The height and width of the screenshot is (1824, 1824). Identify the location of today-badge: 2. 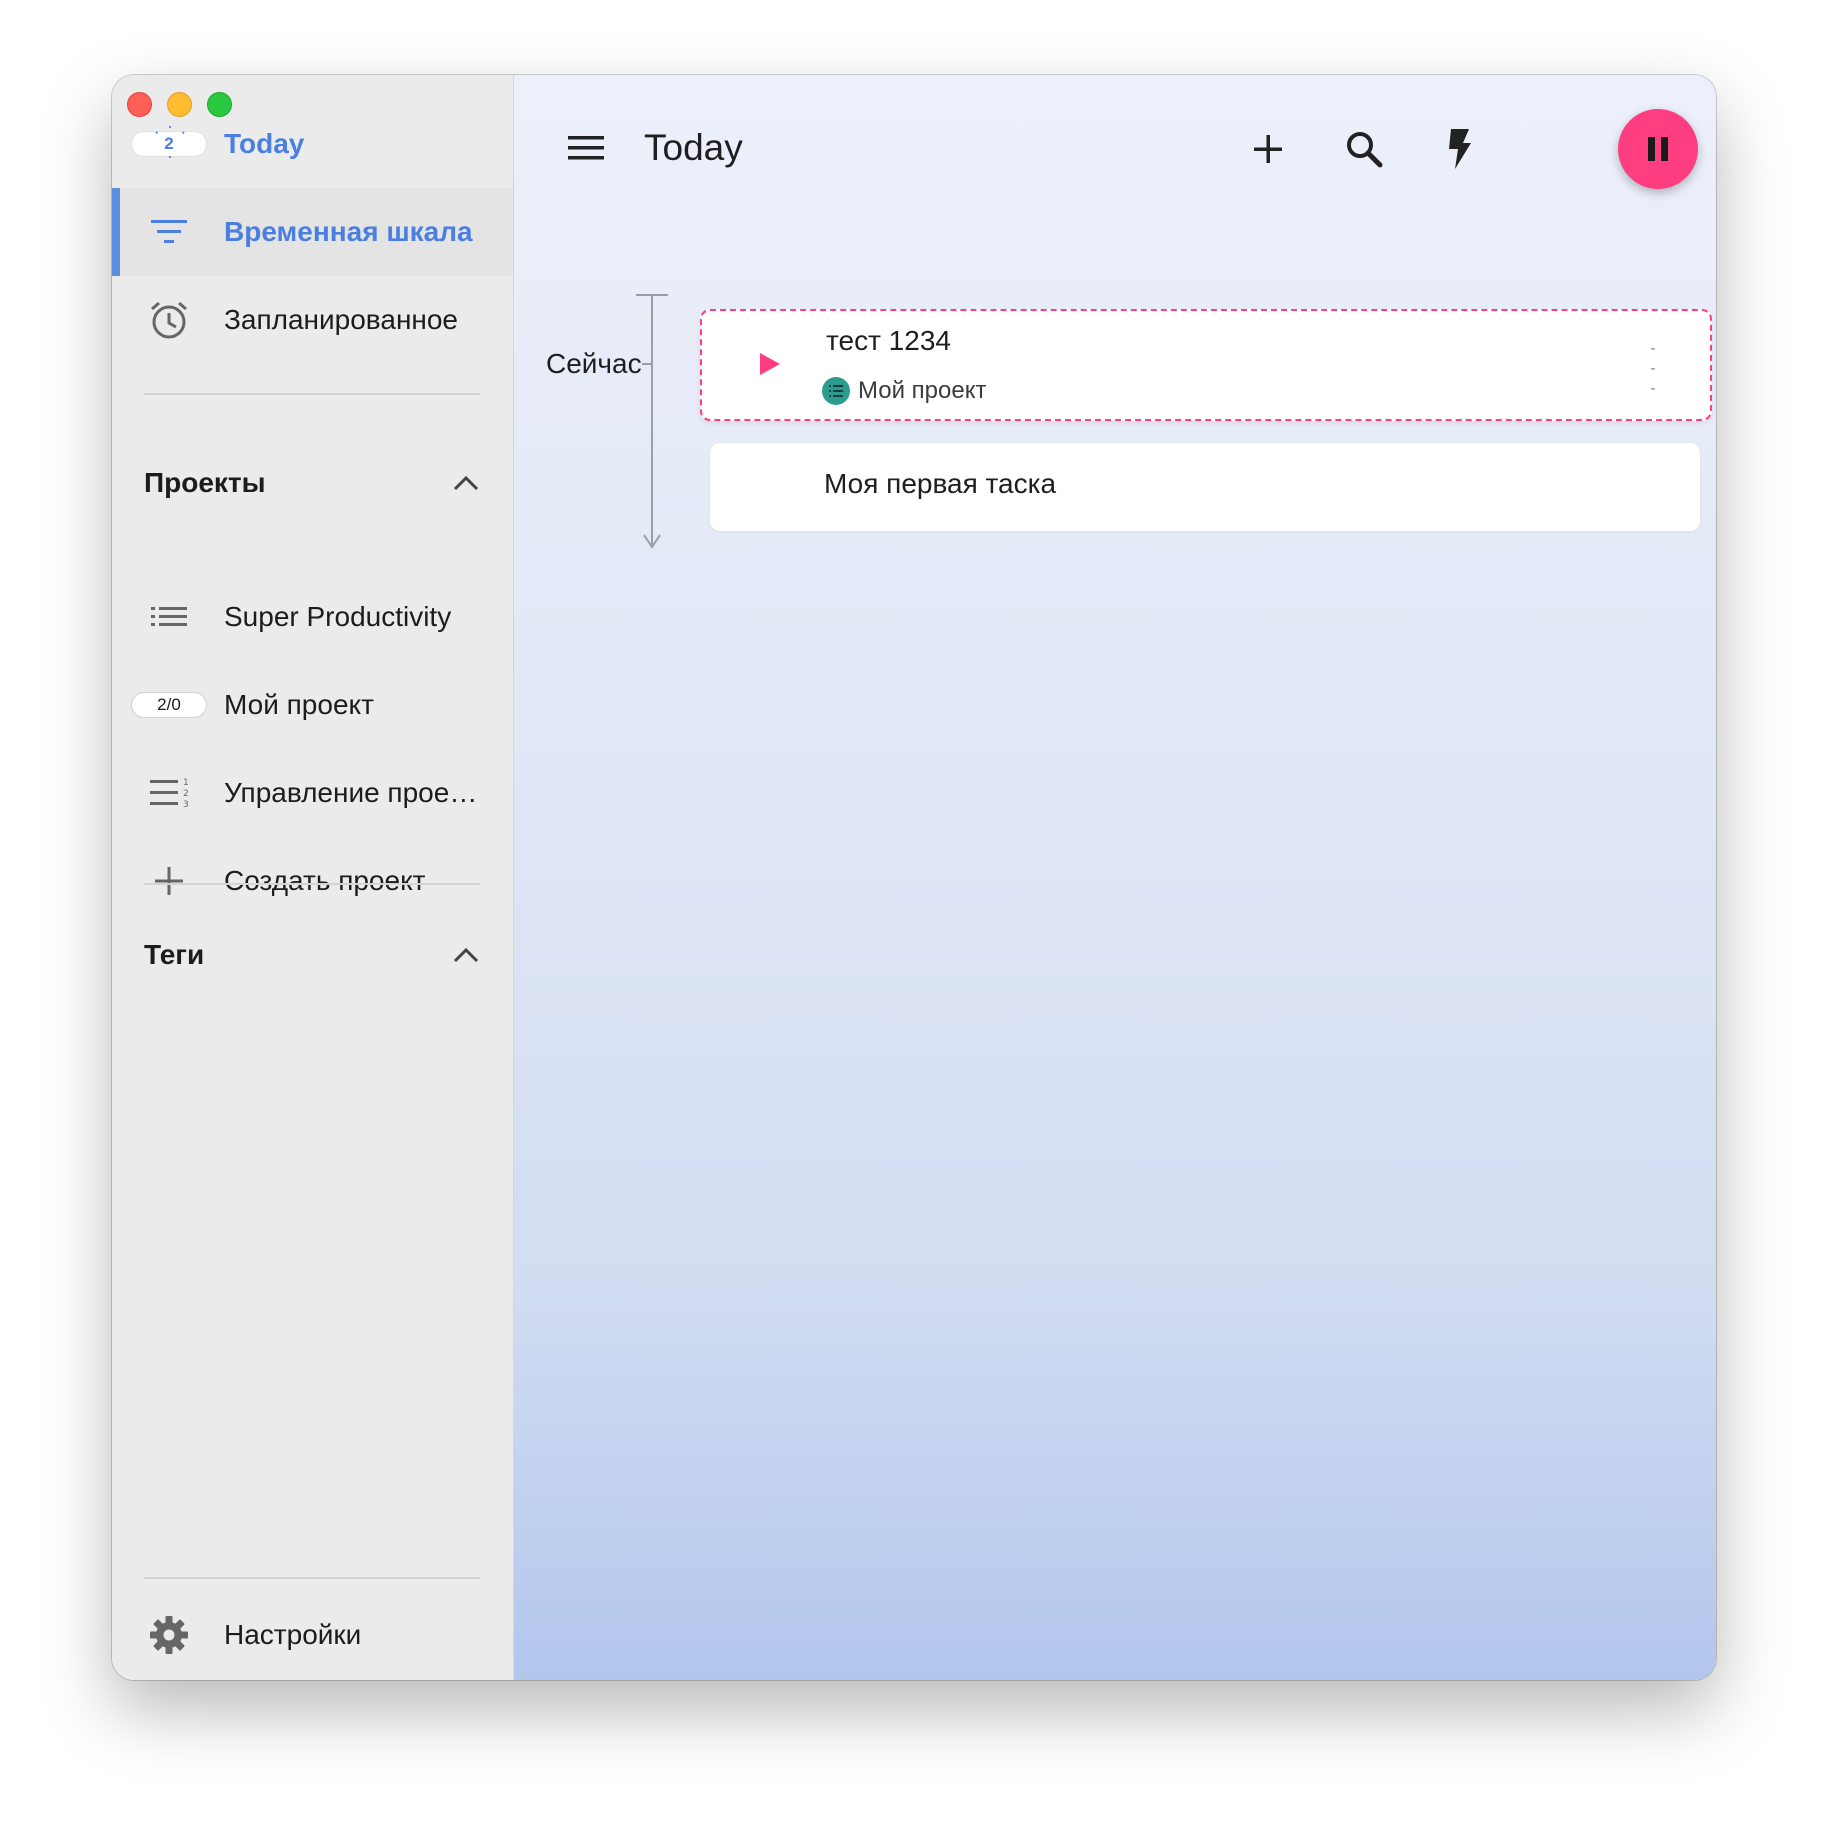
(169, 144).